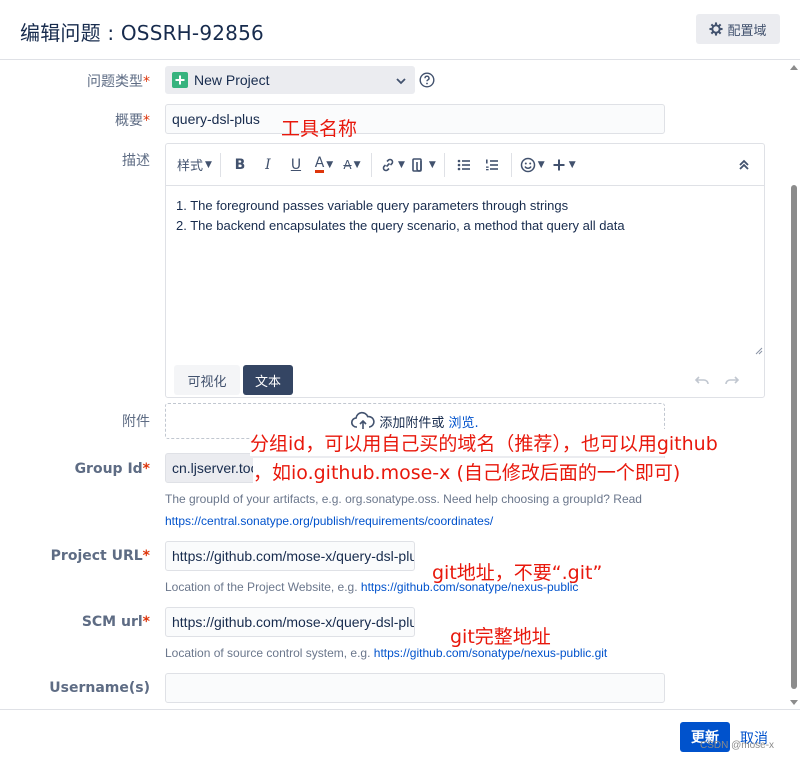  What do you see at coordinates (716, 29) in the screenshot?
I see `gear-icon` at bounding box center [716, 29].